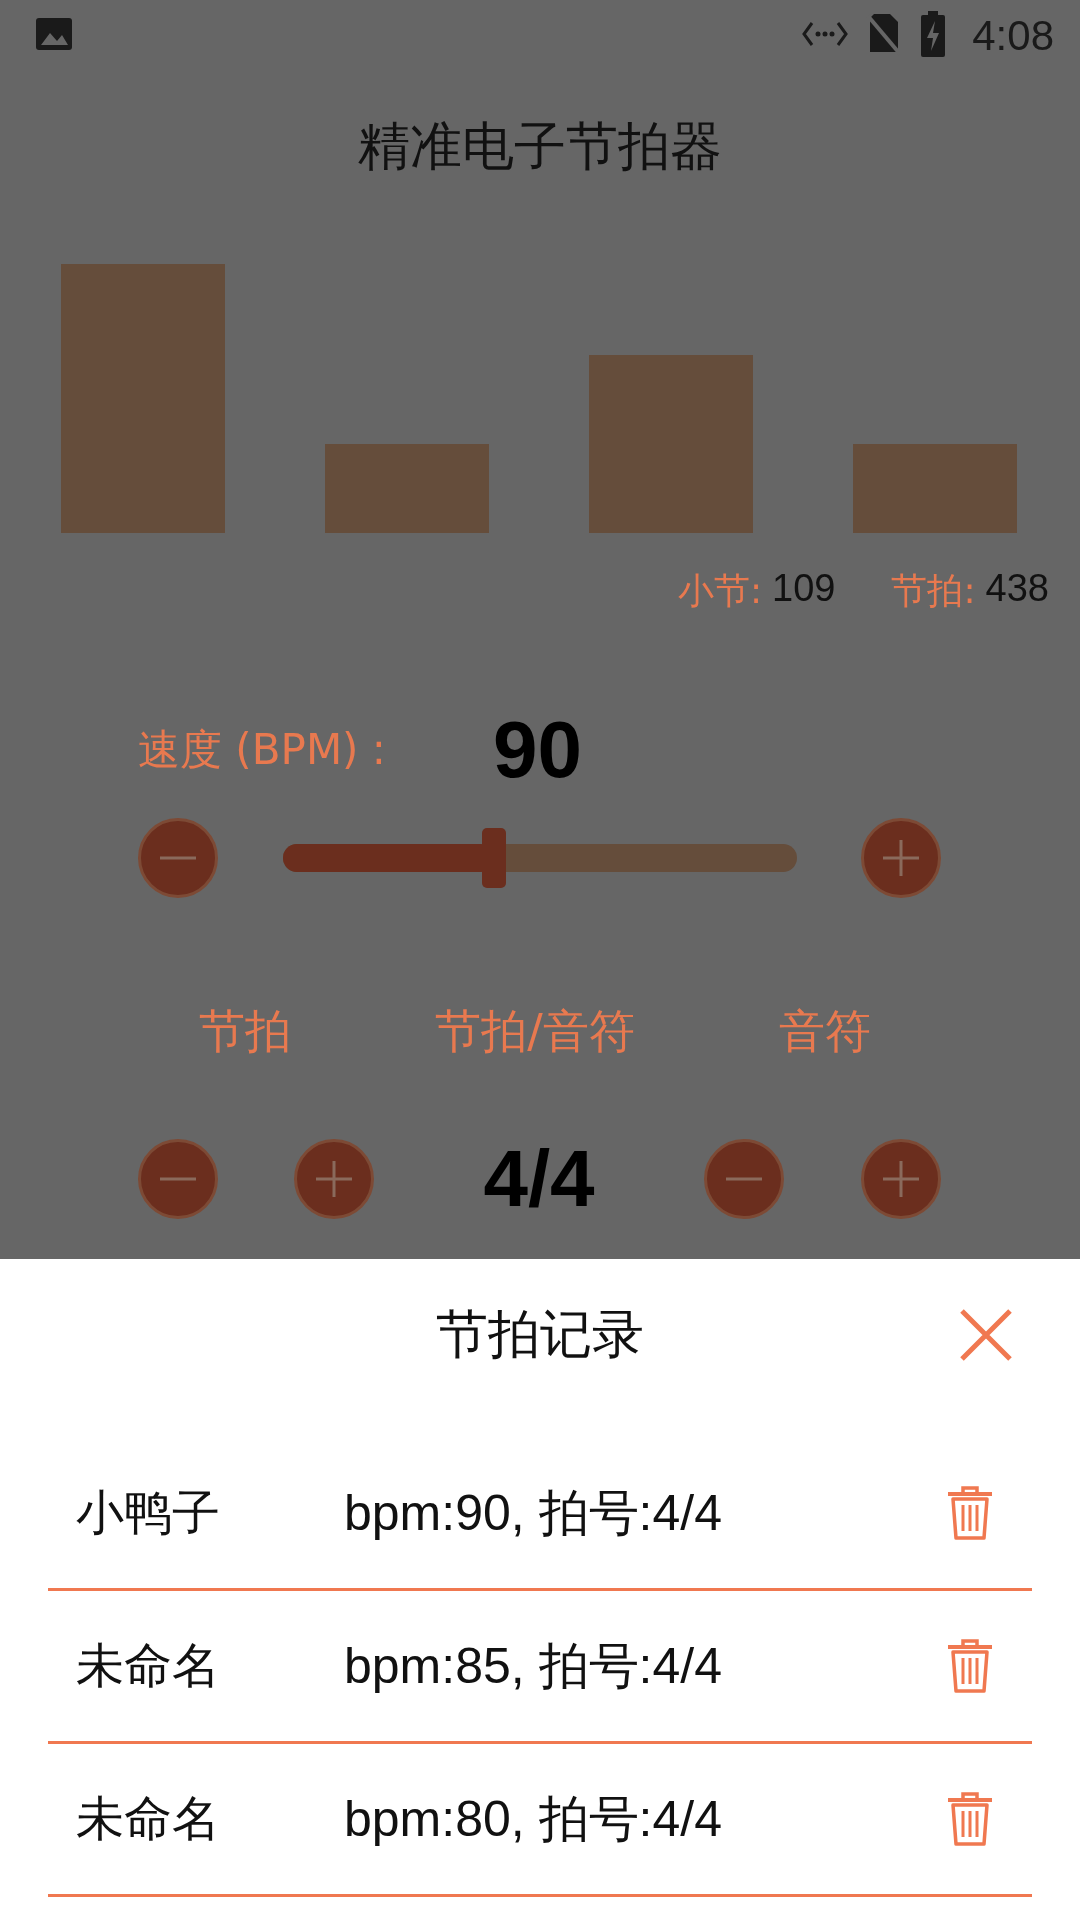  I want to click on tempo-slider, so click(540, 858).